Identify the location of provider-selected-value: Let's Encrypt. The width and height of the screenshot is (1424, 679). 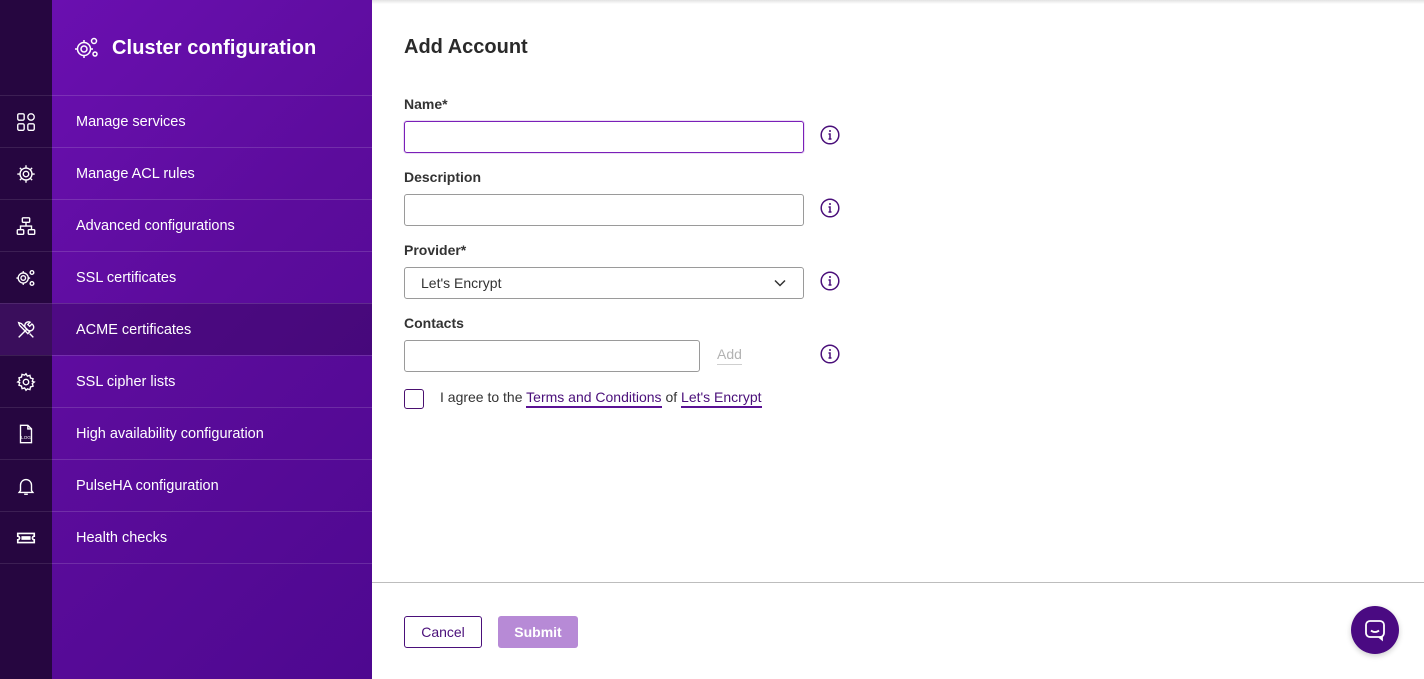
(461, 283).